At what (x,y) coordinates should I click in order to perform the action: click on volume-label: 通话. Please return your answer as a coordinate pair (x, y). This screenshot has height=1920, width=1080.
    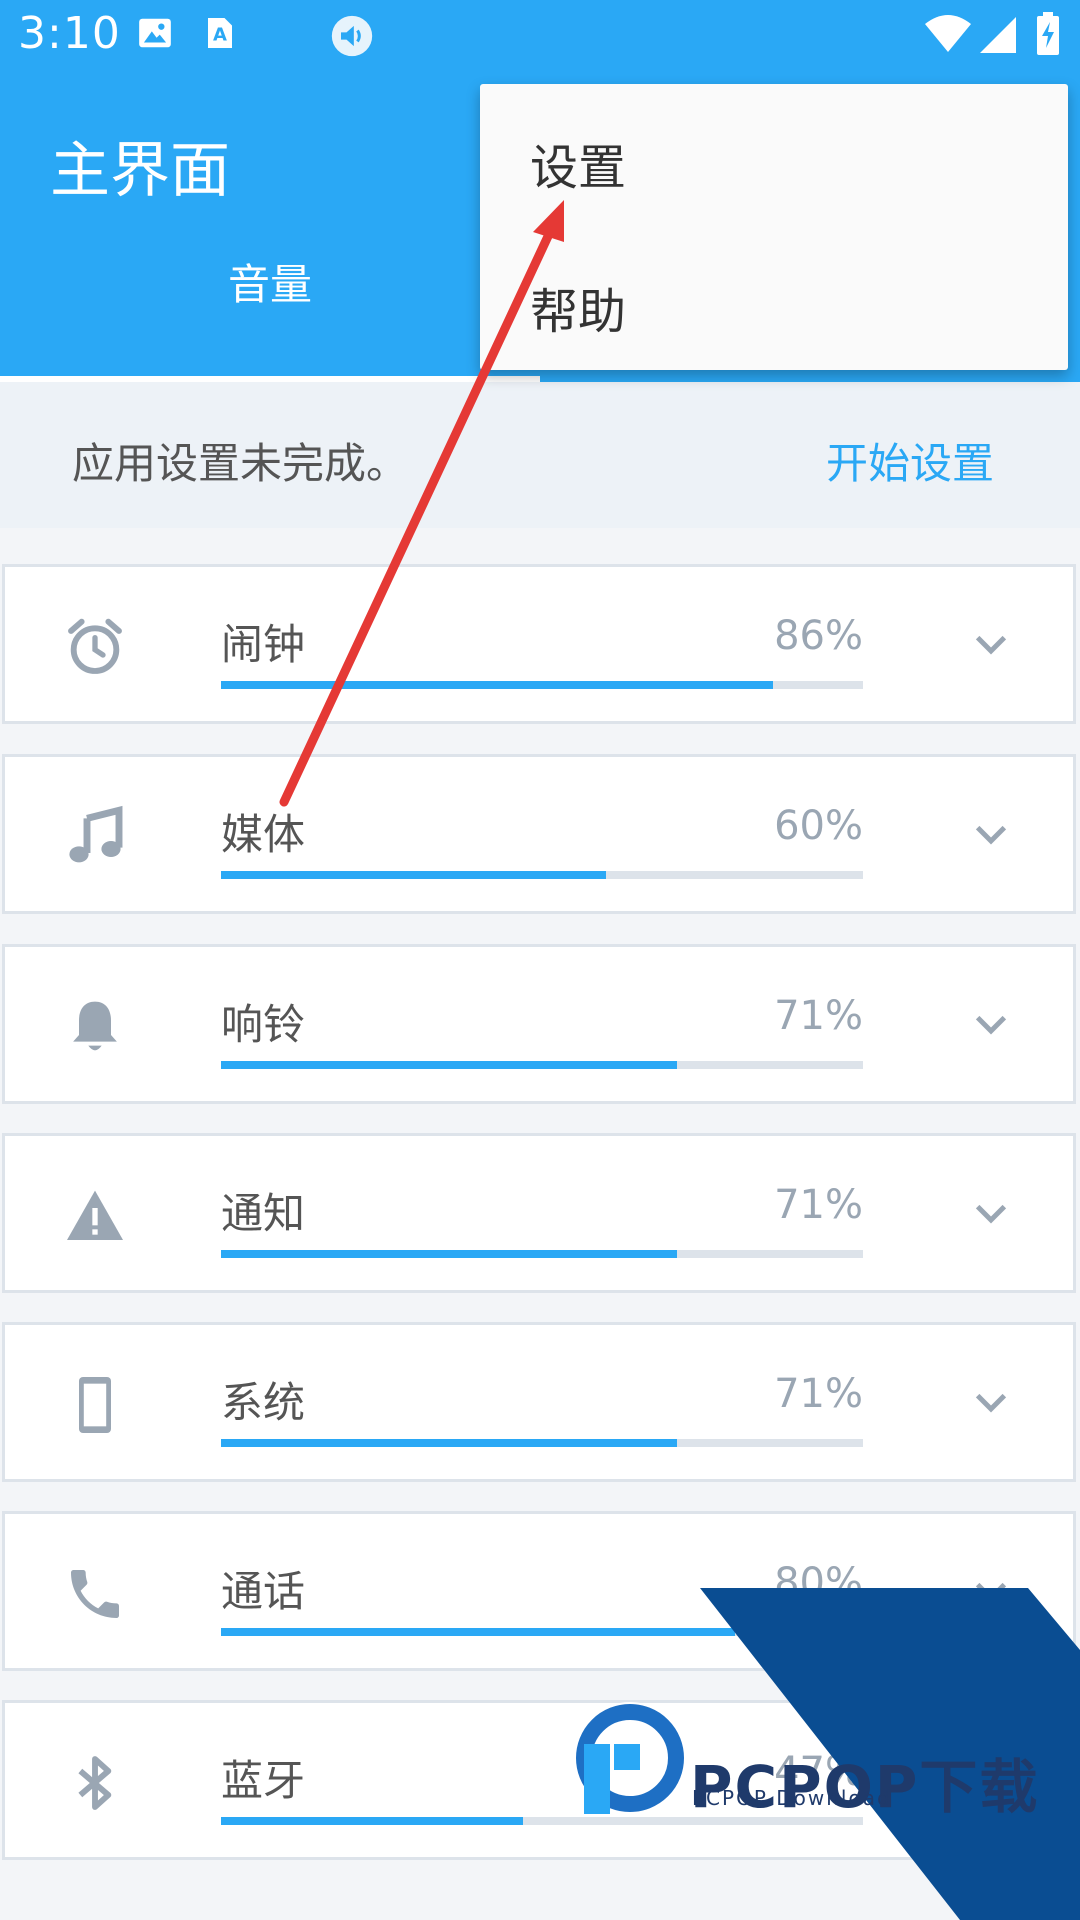
    Looking at the image, I should click on (263, 1591).